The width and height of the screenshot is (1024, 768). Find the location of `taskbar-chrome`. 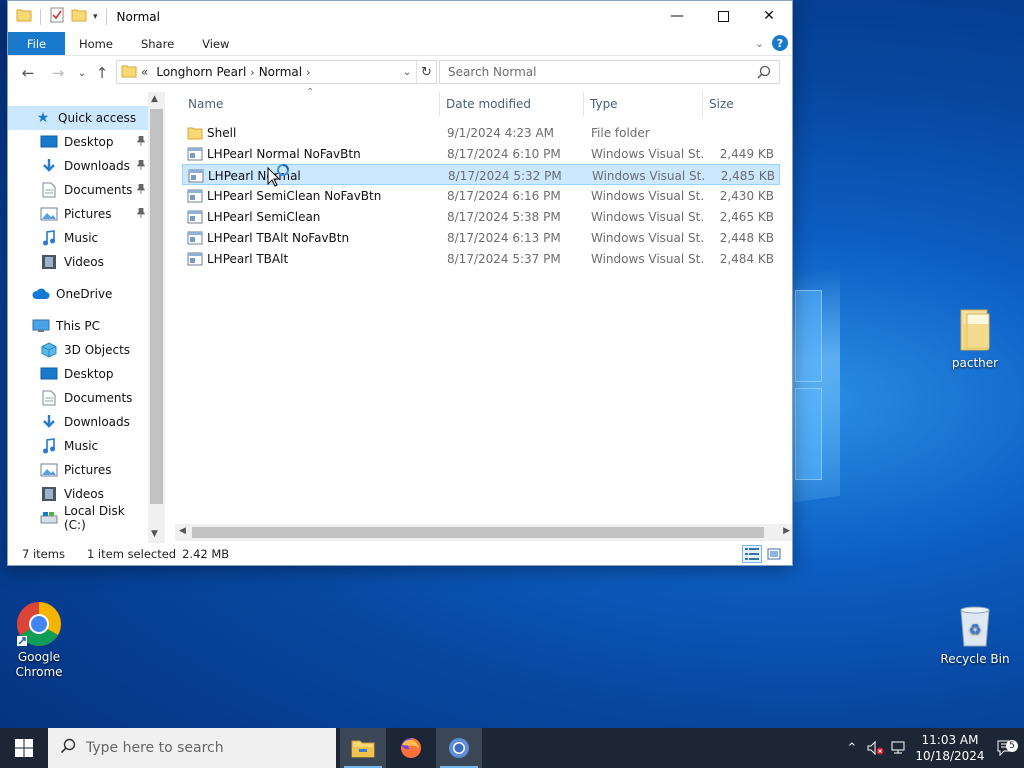

taskbar-chrome is located at coordinates (459, 748).